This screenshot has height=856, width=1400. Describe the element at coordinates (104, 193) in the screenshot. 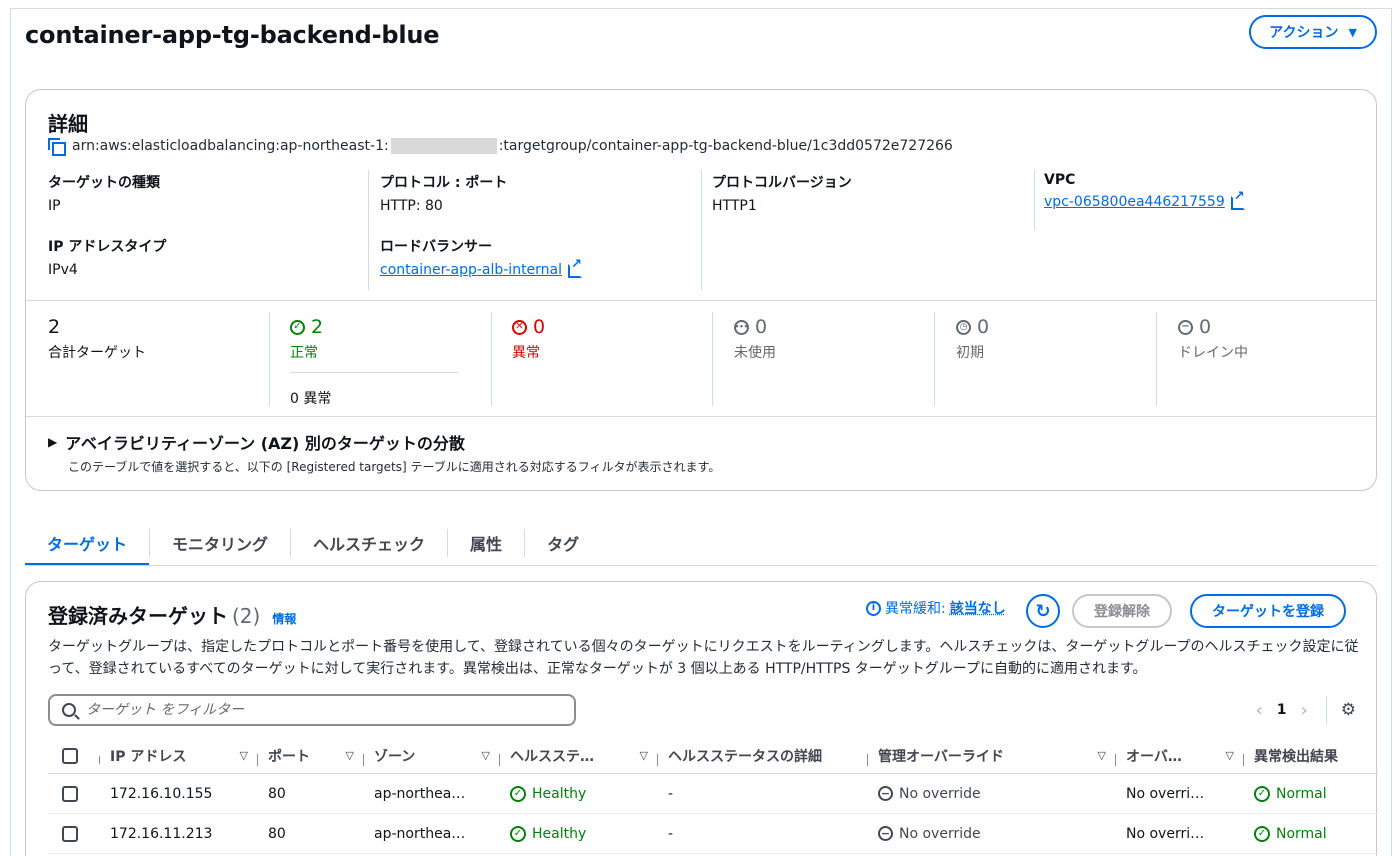

I see `target-type-field: ターゲットの種類 IP` at that location.